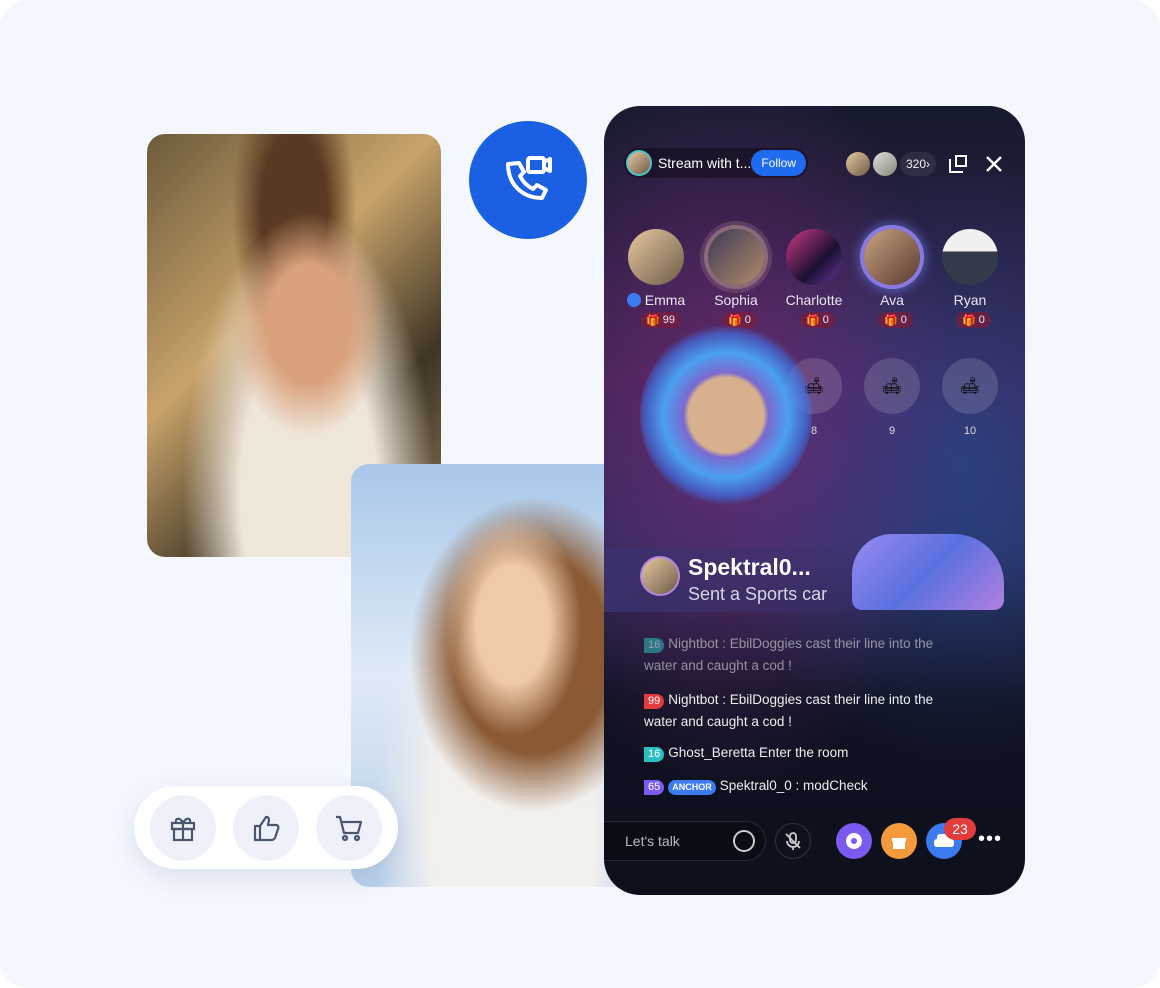 This screenshot has width=1160, height=988. I want to click on seat-number: 10, so click(970, 431).